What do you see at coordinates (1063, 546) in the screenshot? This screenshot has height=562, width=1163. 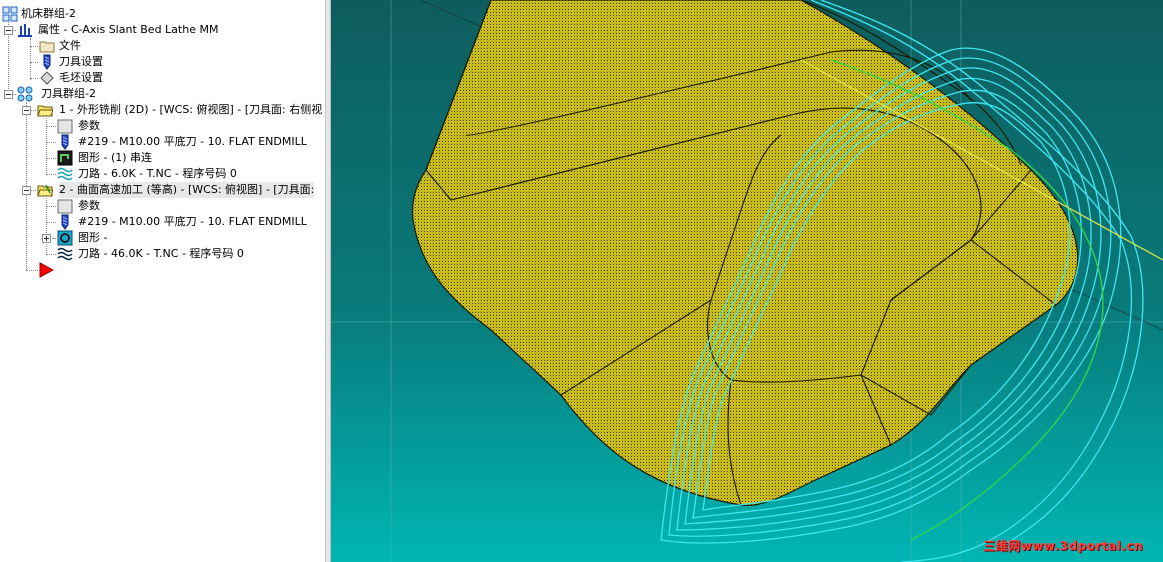 I see `watermark-text: 三维网www.3dportal.cn` at bounding box center [1063, 546].